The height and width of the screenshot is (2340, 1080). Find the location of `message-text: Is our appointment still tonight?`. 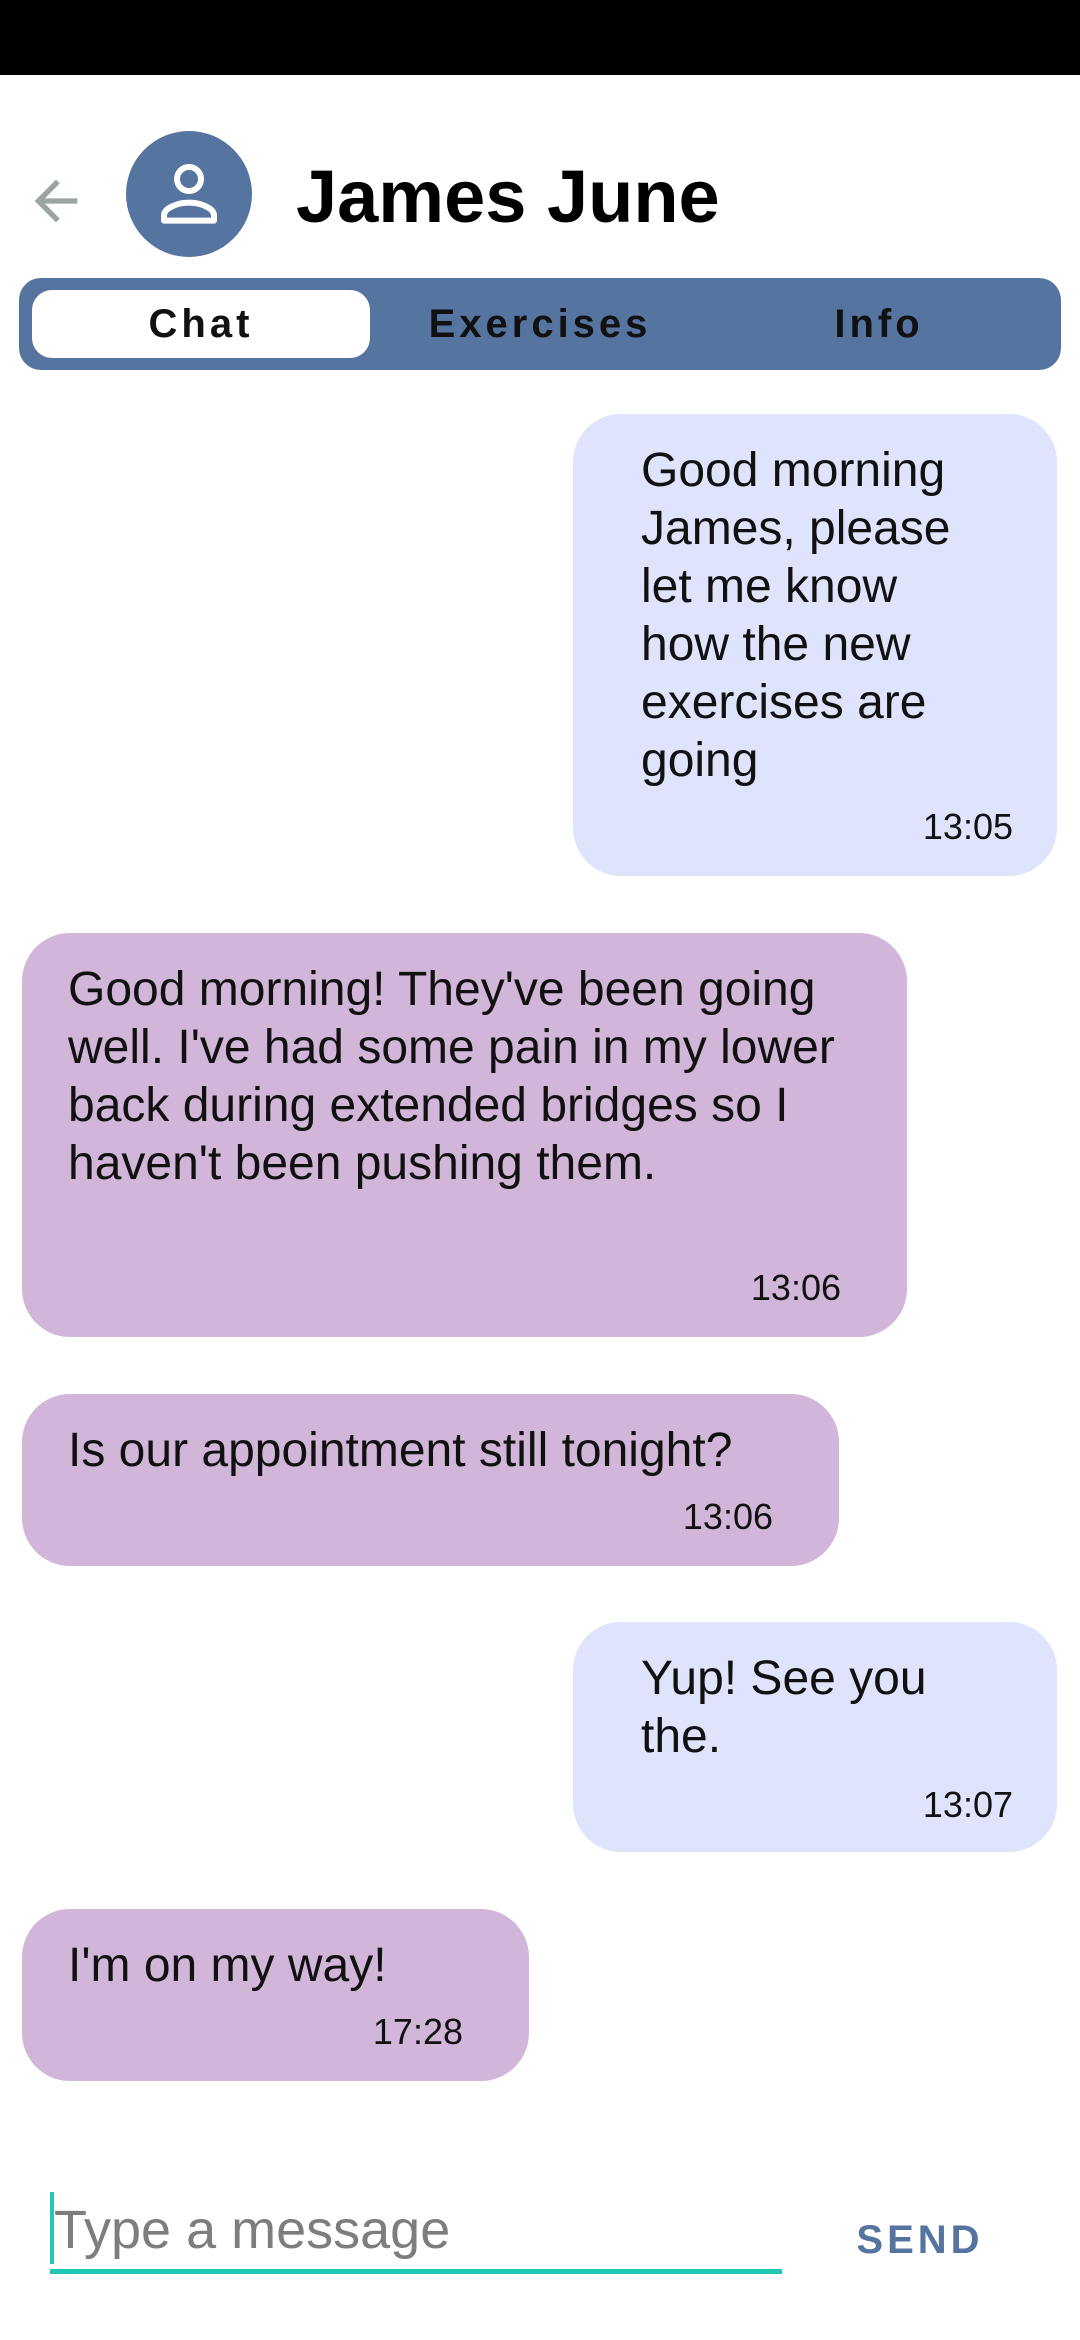

message-text: Is our appointment still tonight? is located at coordinates (400, 1450).